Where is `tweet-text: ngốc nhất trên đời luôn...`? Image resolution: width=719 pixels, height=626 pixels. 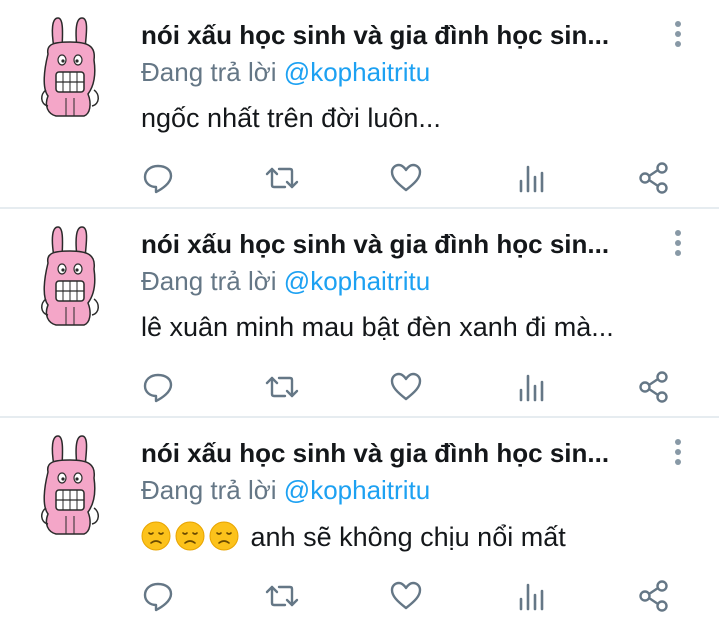 tweet-text: ngốc nhất trên đời luôn... is located at coordinates (291, 118).